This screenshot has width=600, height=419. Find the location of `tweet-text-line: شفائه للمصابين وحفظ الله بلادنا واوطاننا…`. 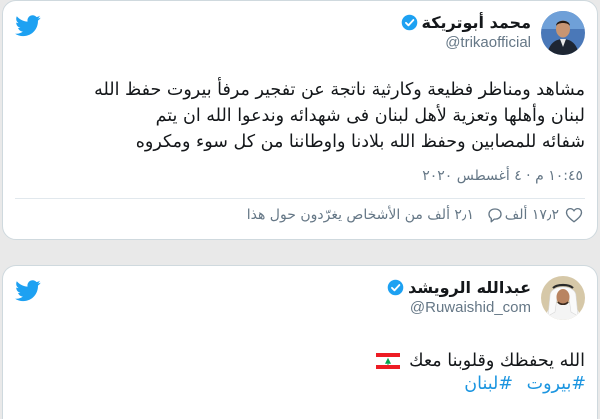

tweet-text-line: شفائه للمصابين وحفظ الله بلادنا واوطاننا… is located at coordinates (360, 142).